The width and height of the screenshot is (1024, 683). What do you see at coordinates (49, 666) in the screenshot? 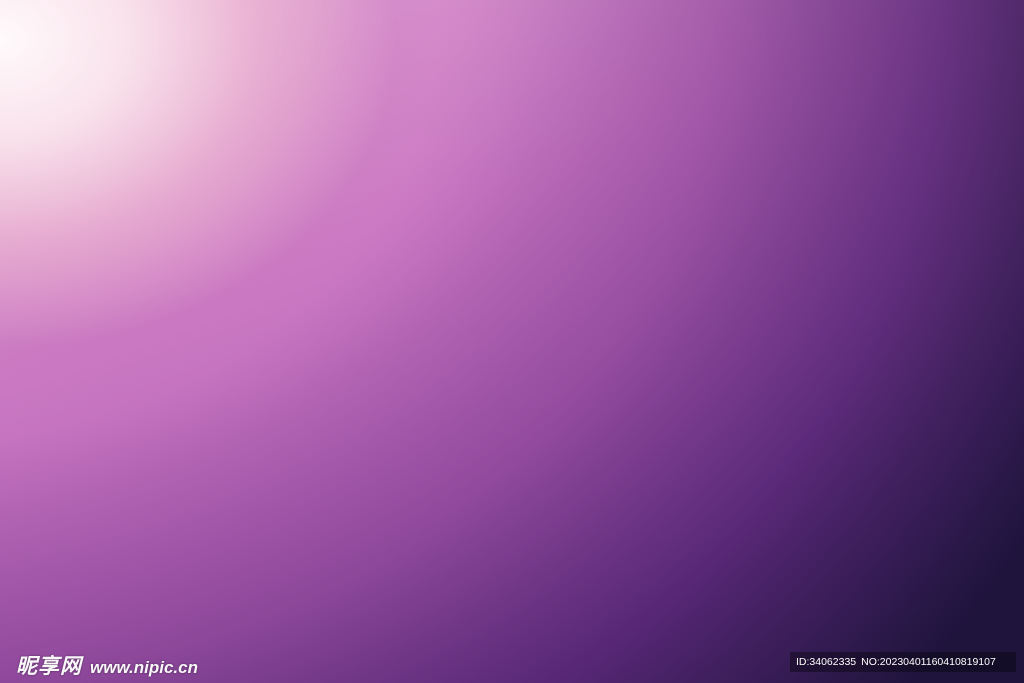
I see `watermark-logo: 昵享网` at bounding box center [49, 666].